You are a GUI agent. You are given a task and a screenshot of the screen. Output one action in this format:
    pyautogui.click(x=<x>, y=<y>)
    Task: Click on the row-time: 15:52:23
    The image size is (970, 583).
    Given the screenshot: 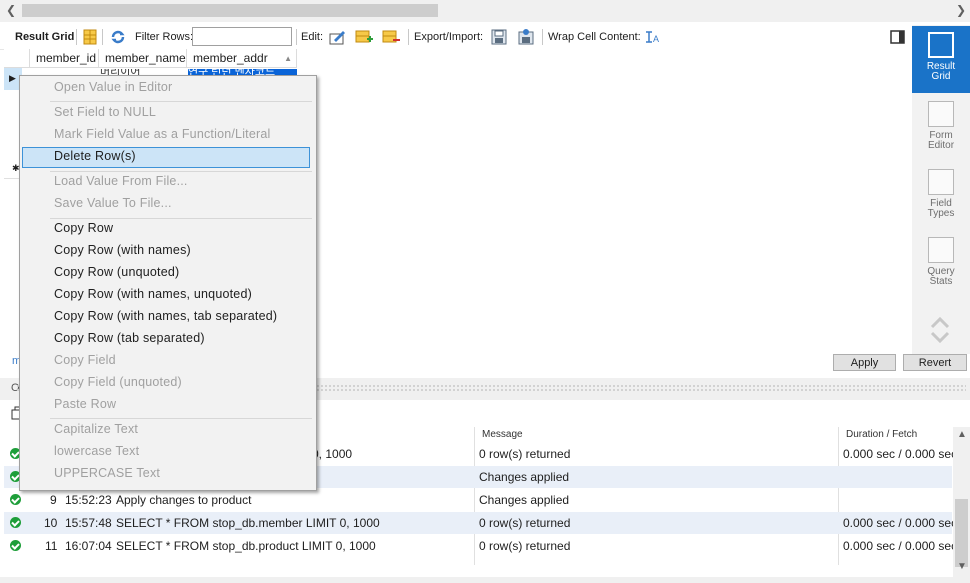 What is the action you would take?
    pyautogui.click(x=88, y=500)
    